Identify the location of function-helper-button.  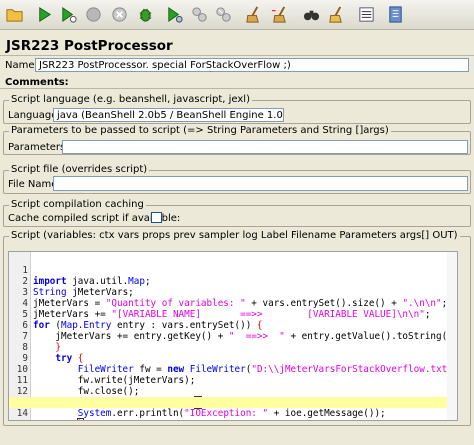
(366, 14).